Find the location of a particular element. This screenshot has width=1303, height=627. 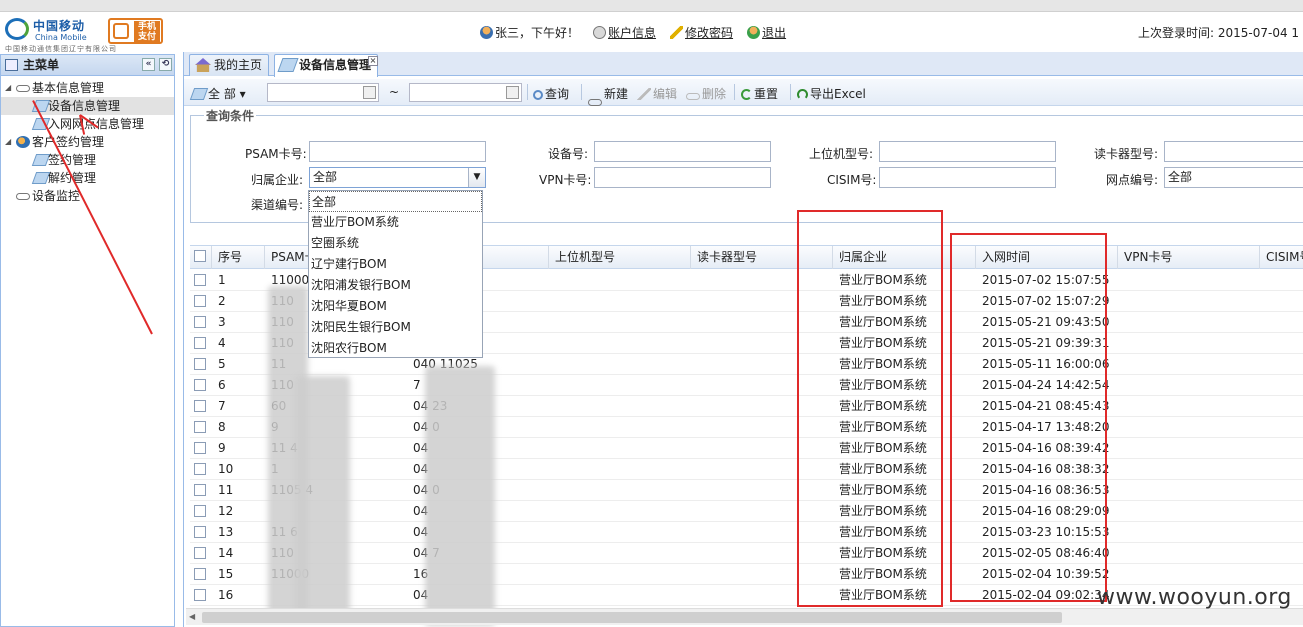

close-tab-icon: × is located at coordinates (373, 61).